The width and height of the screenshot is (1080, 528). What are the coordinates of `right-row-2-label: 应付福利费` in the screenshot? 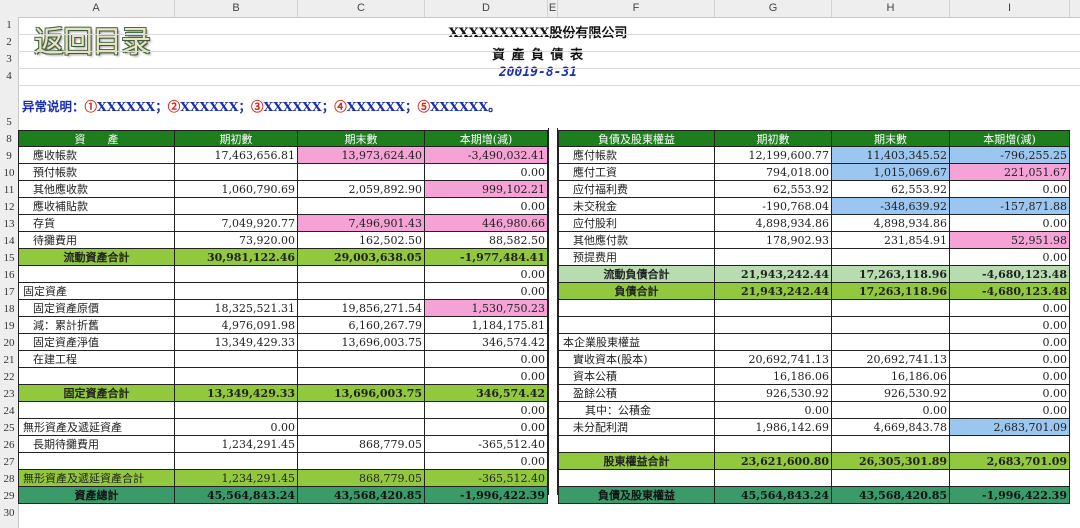 It's located at (636, 189).